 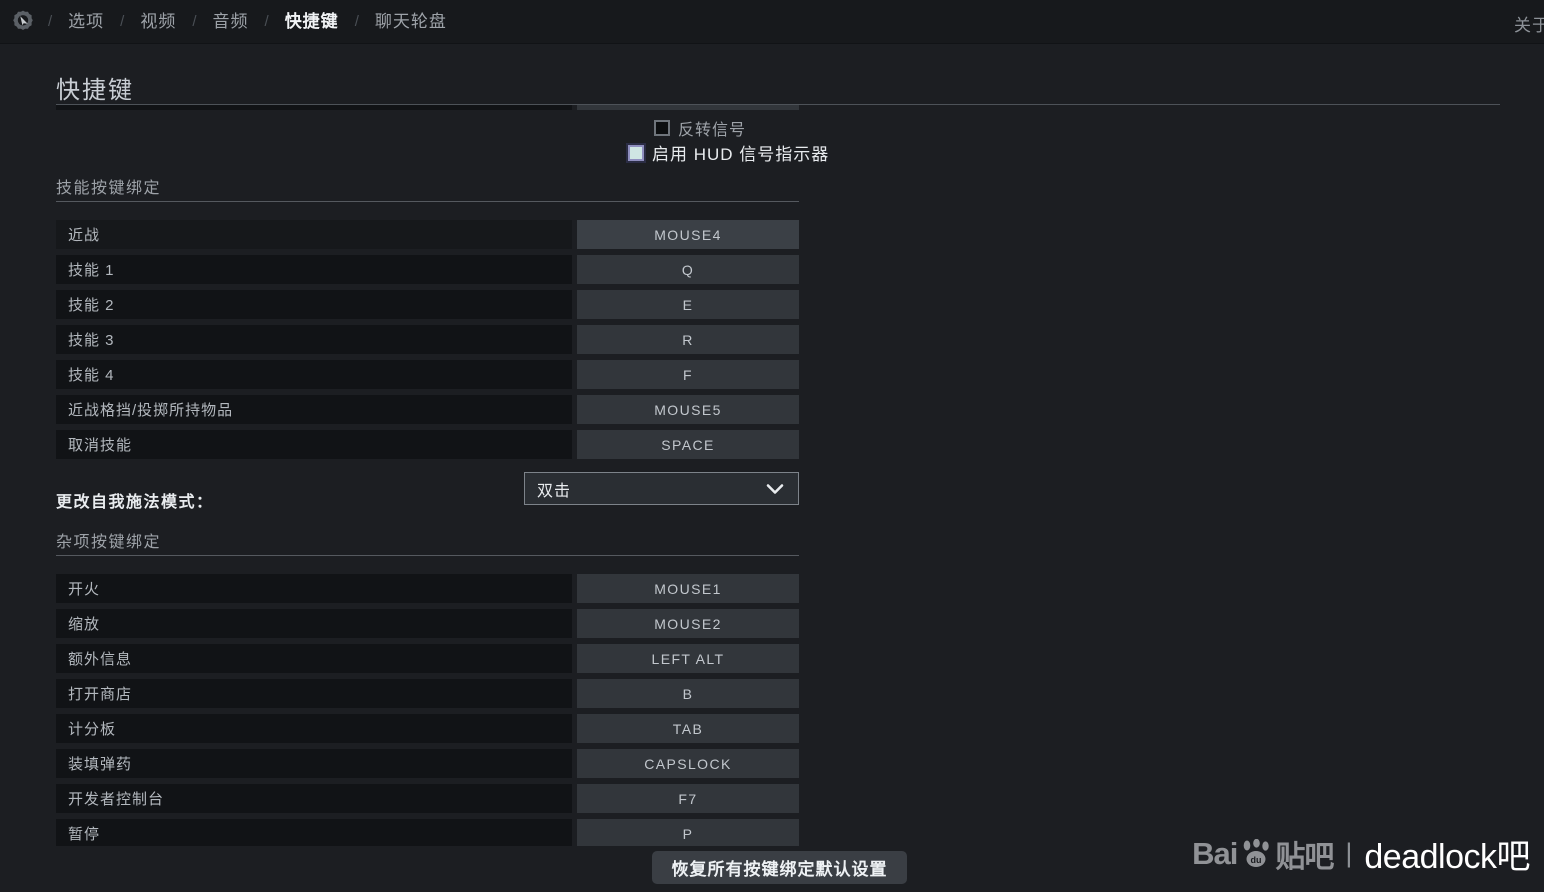 I want to click on signal-options-group: 反转信号 启用 HUD 信号指示器, so click(x=772, y=145).